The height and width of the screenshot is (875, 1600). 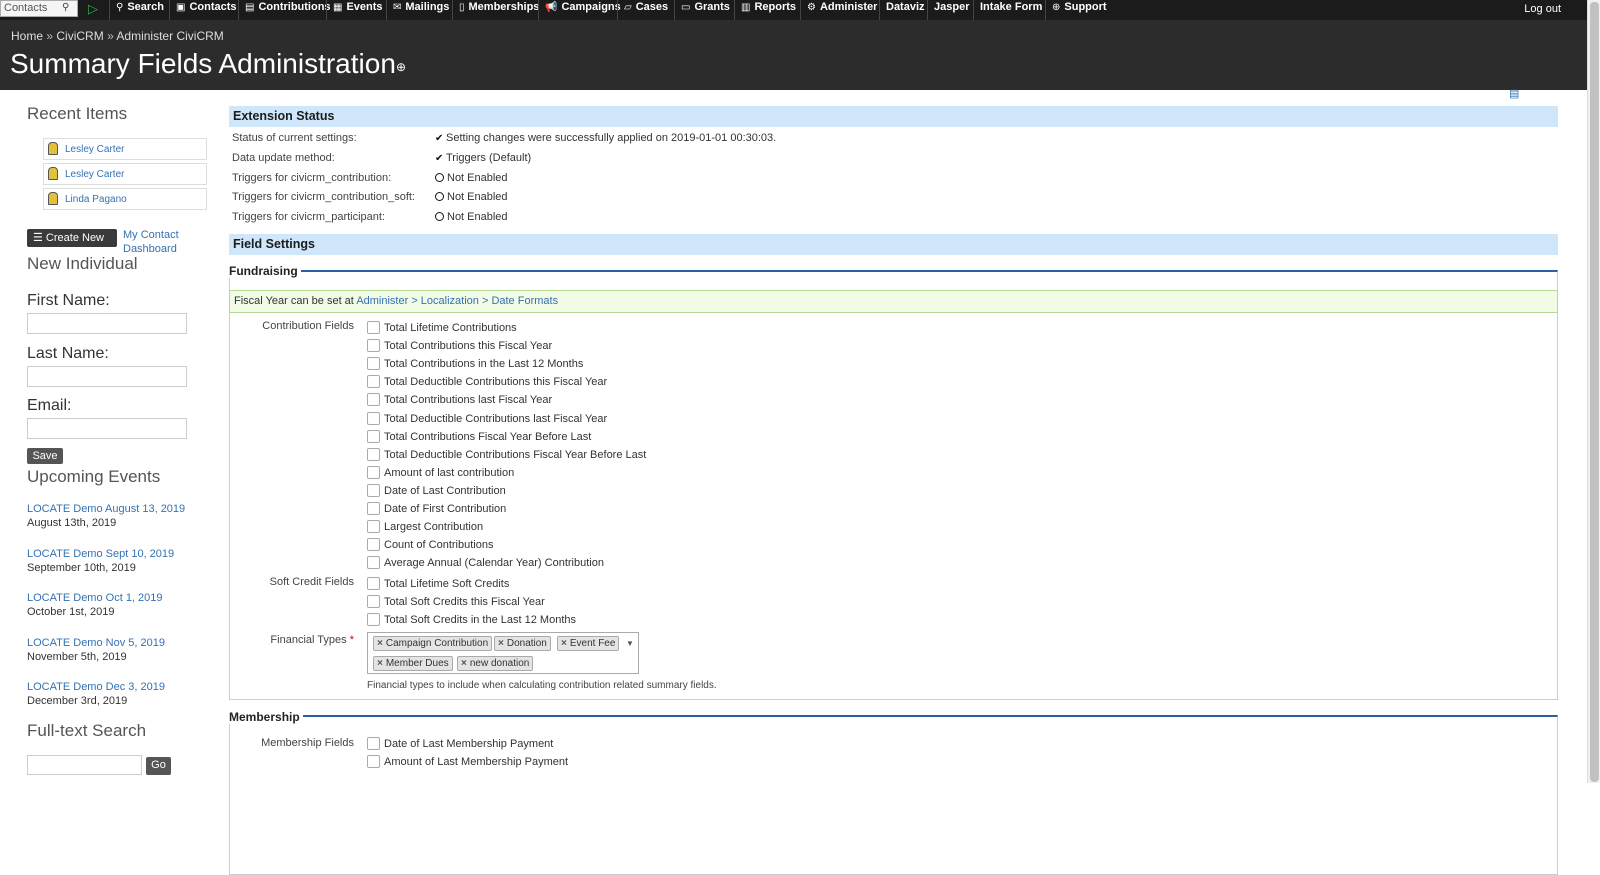 I want to click on checkbox-row: Total Soft Credits in the Last 12 Months, so click(x=471, y=620).